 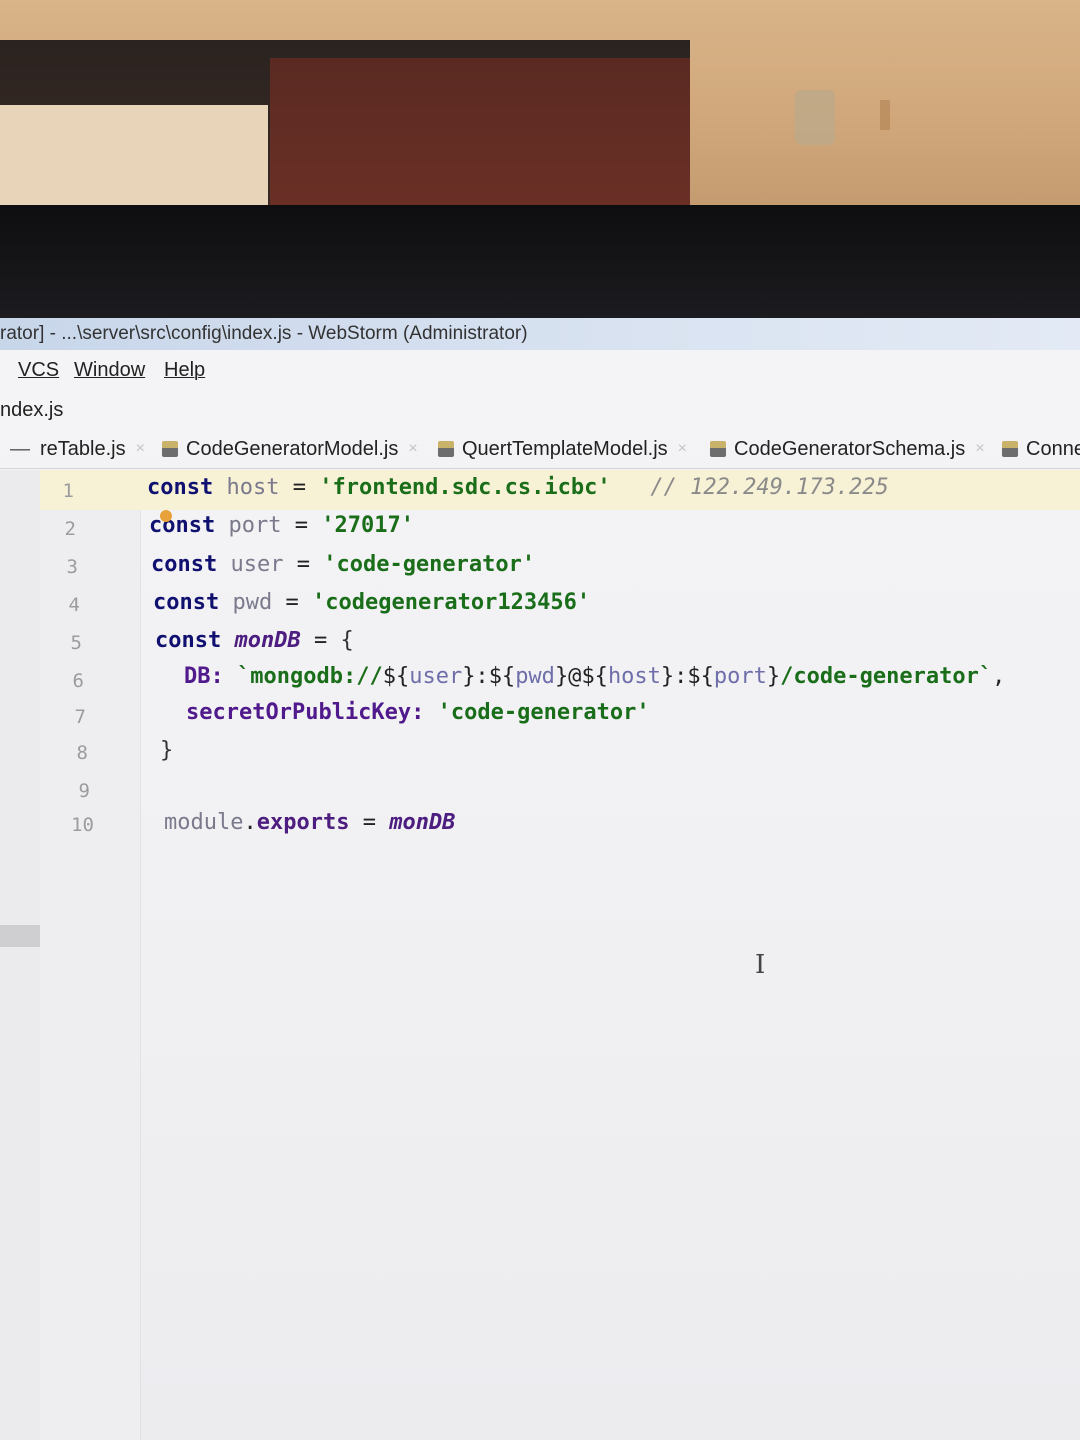 What do you see at coordinates (204, 822) in the screenshot?
I see `identifier: module` at bounding box center [204, 822].